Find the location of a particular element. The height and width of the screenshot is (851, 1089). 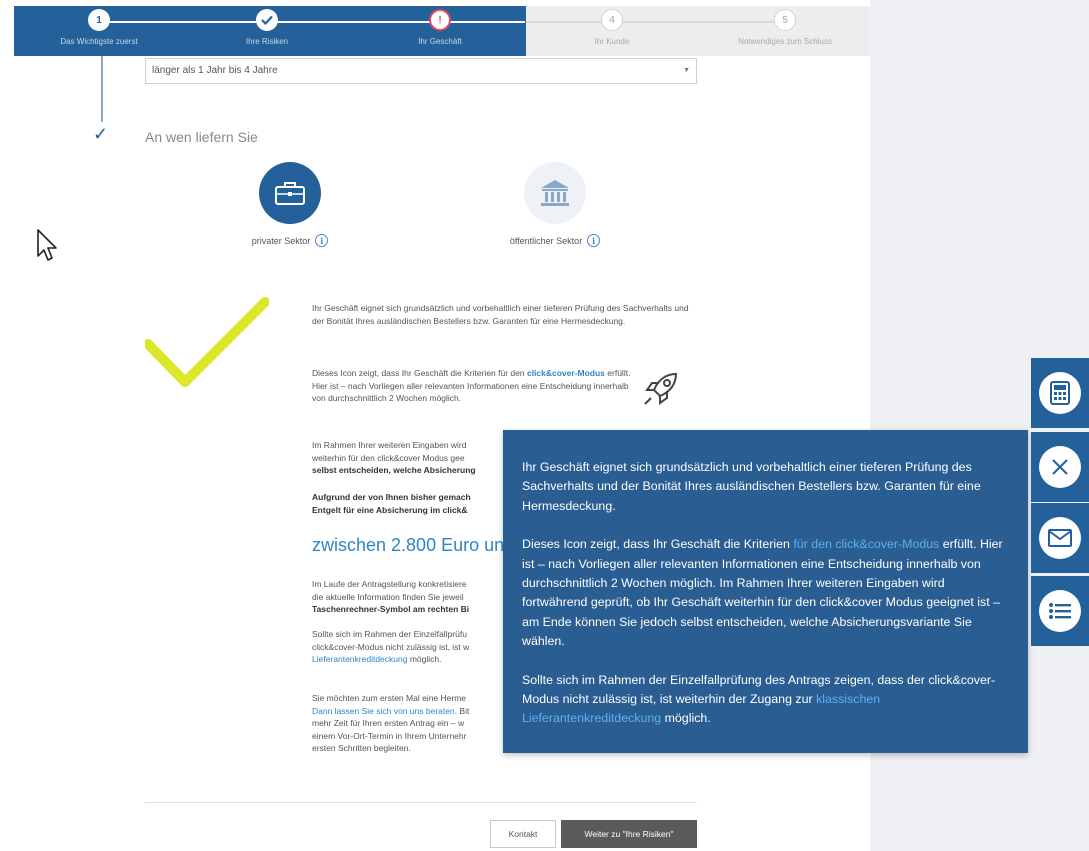

step-3: ! Ihr Geschäft is located at coordinates (440, 27).